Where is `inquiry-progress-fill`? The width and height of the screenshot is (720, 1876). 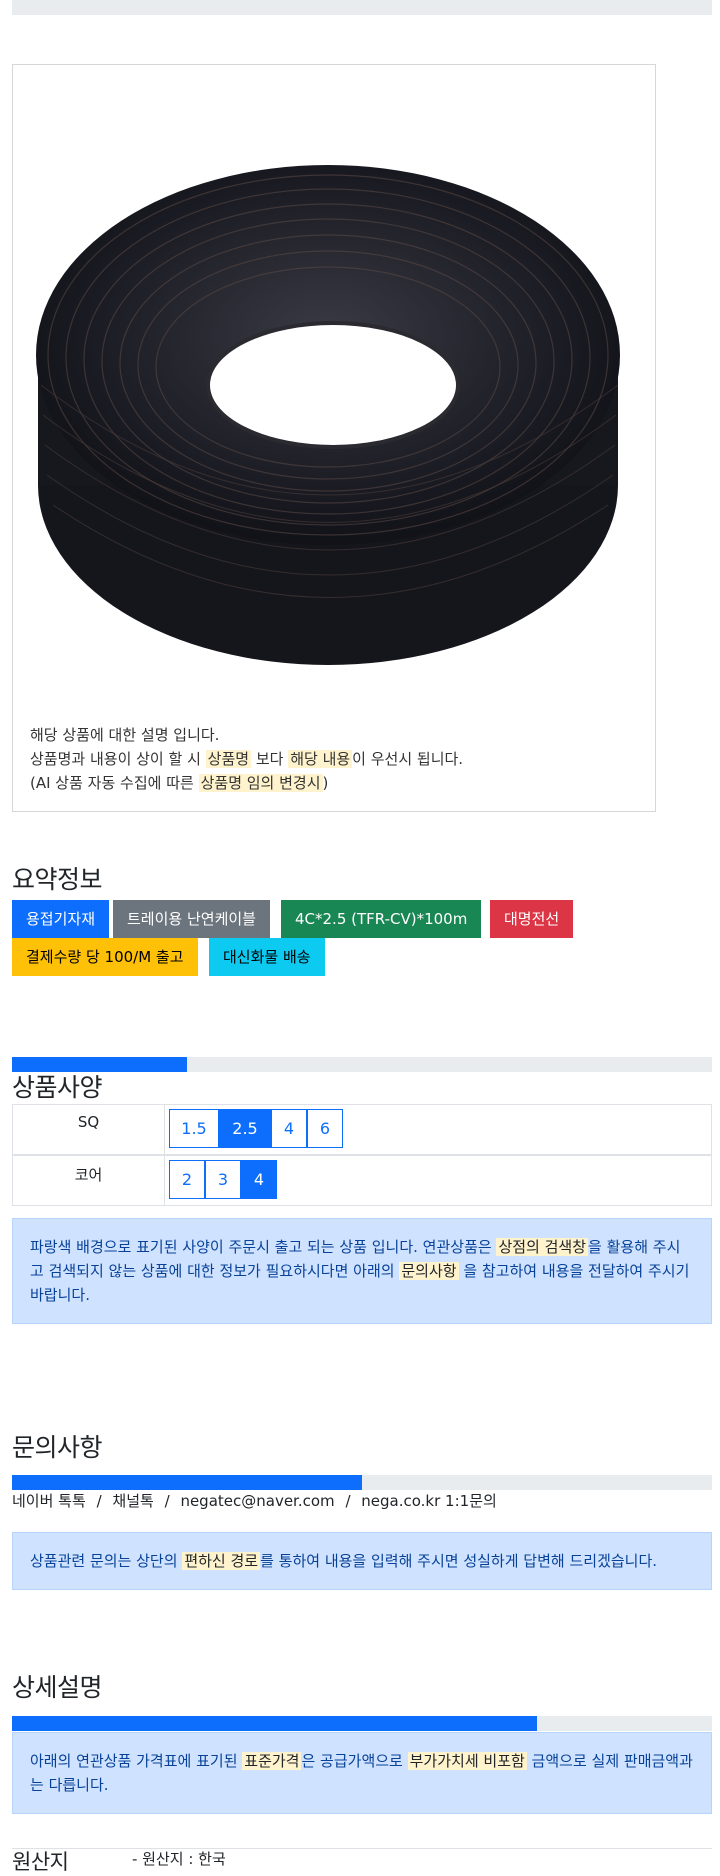
inquiry-progress-fill is located at coordinates (187, 1482).